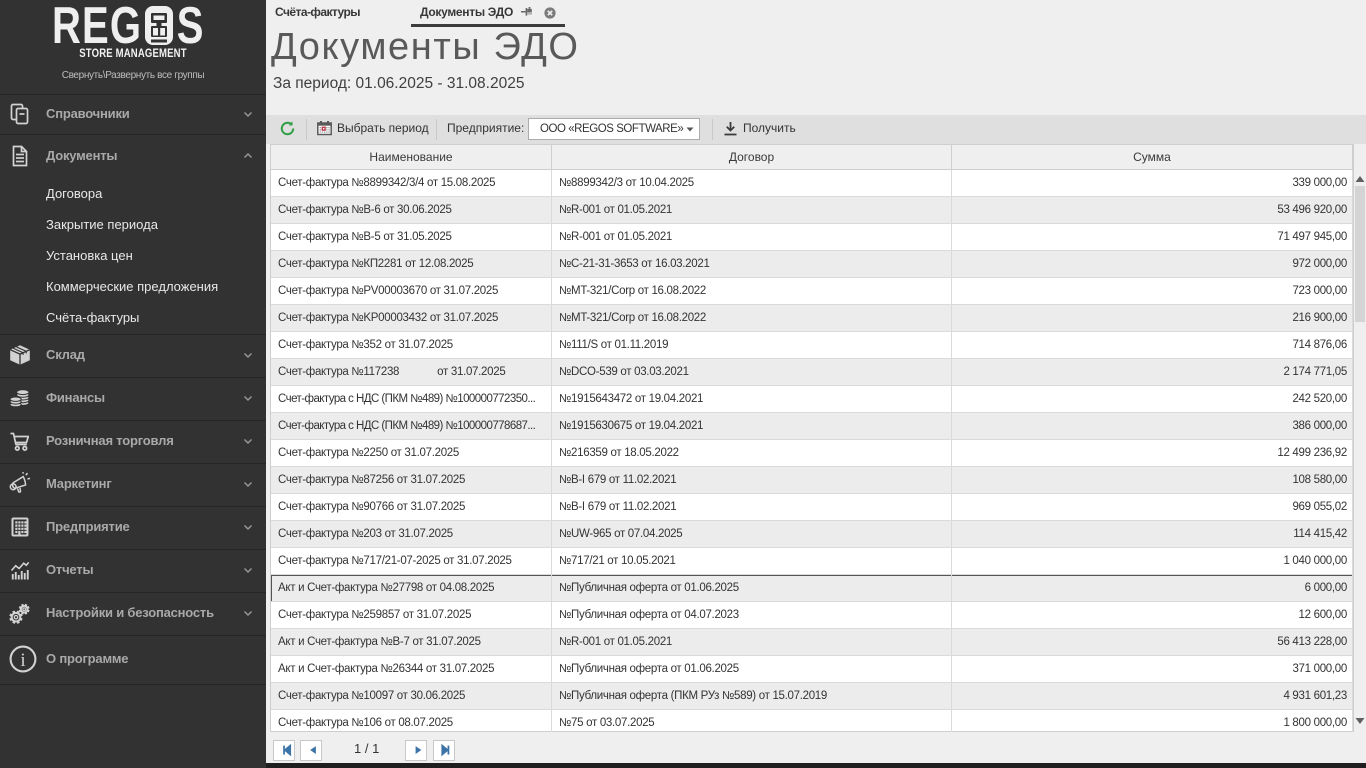 The width and height of the screenshot is (1366, 768). I want to click on svg-text: S, so click(190, 25).